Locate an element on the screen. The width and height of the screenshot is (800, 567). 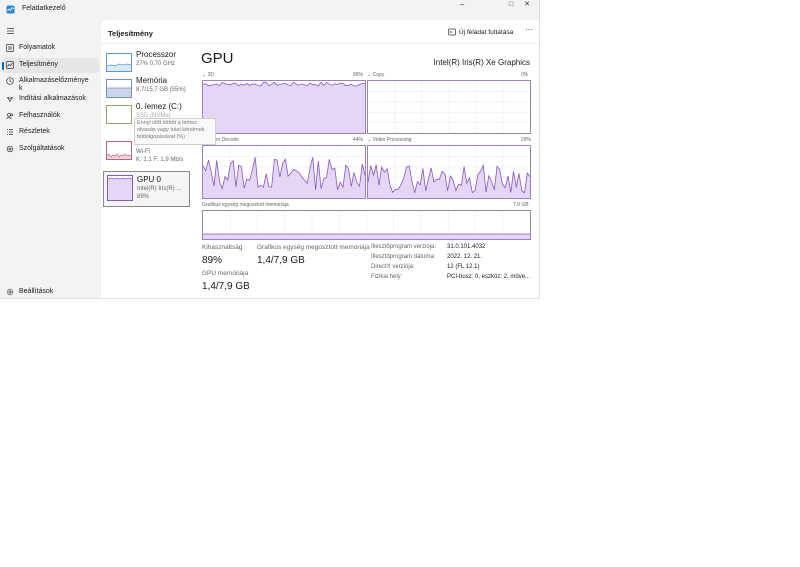
engine-video-decode-value: 44% is located at coordinates (358, 140).